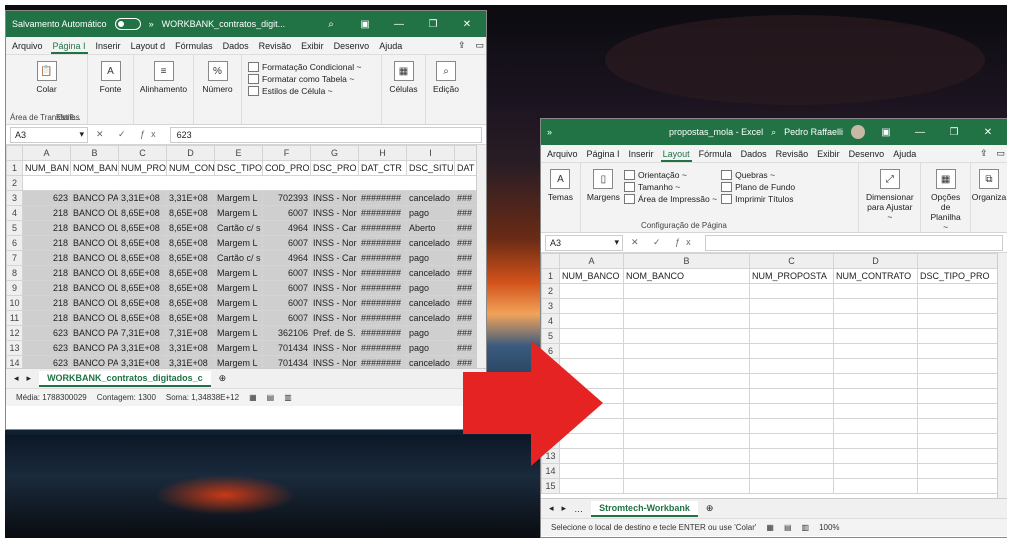  I want to click on data-cell: cancelado, so click(430, 273).